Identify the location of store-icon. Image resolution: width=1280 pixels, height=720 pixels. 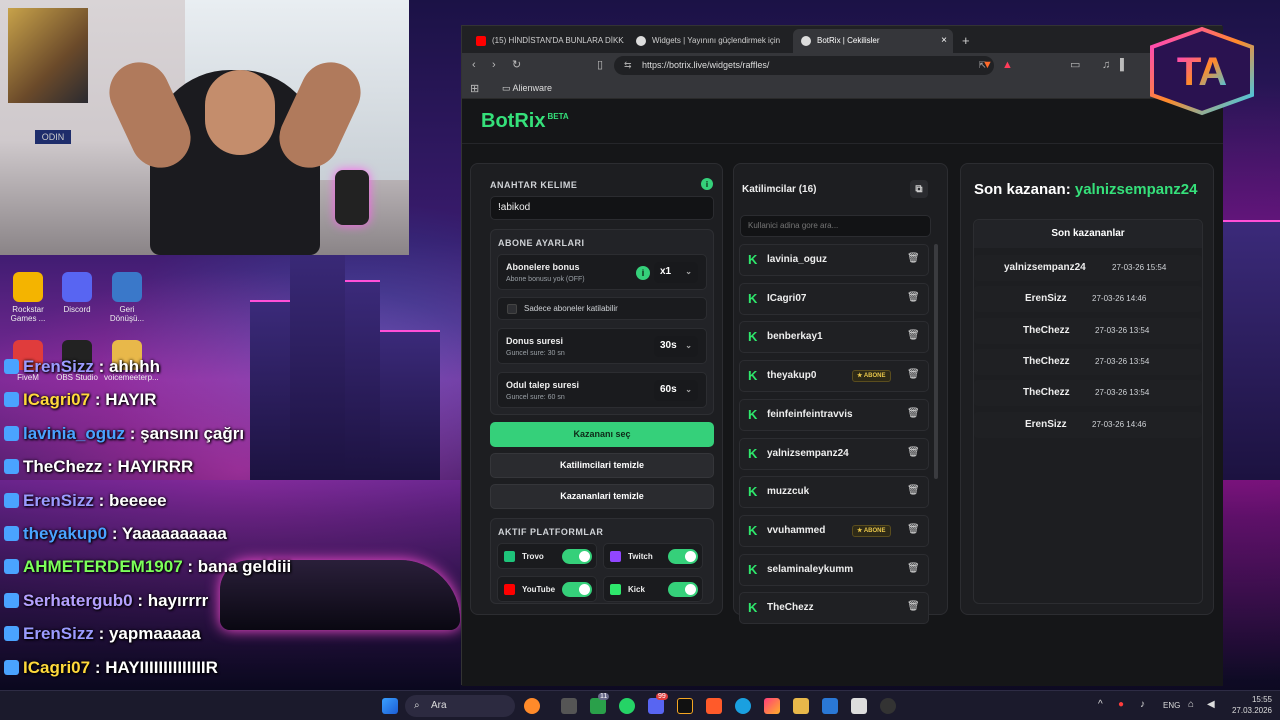
(859, 706).